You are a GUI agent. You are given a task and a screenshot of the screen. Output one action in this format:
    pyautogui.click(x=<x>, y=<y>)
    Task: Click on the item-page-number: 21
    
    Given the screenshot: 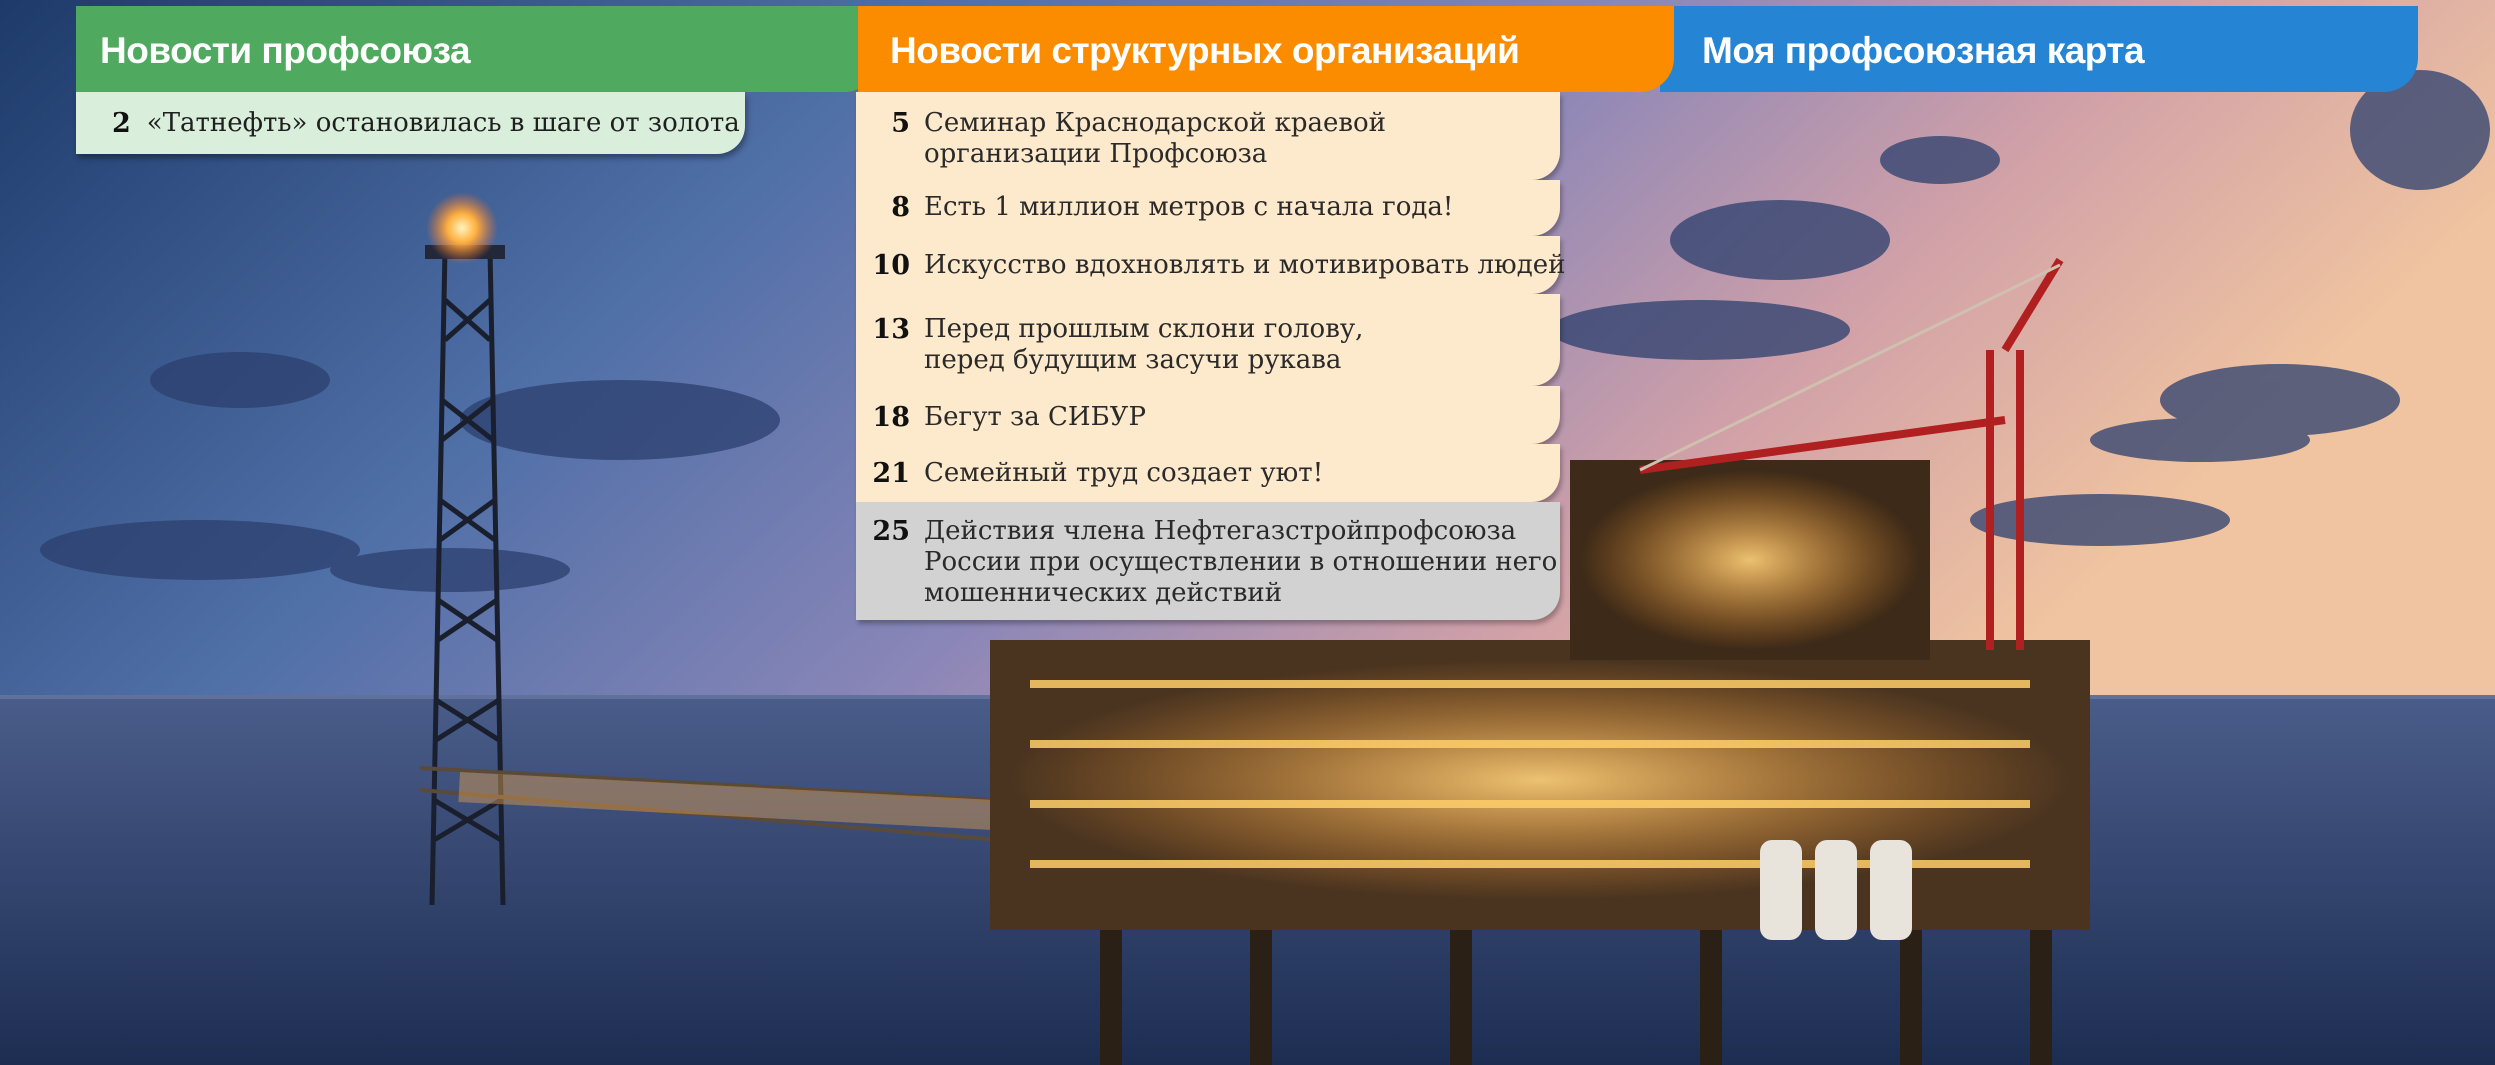 What is the action you would take?
    pyautogui.click(x=891, y=473)
    